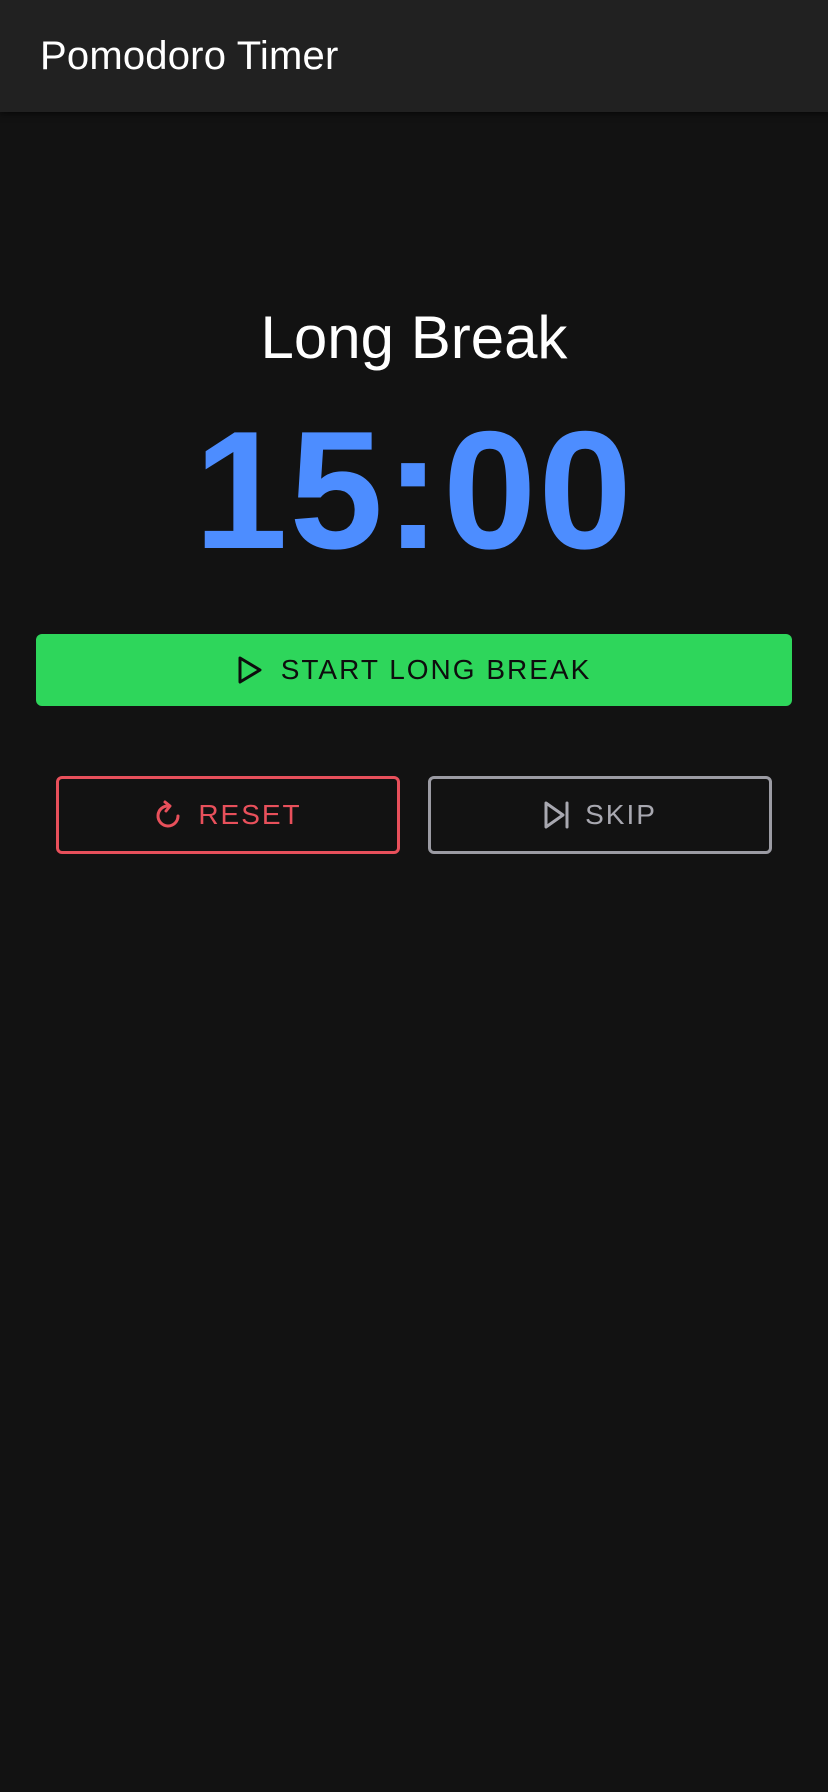  I want to click on app-title: Pomodoro Timer, so click(189, 55).